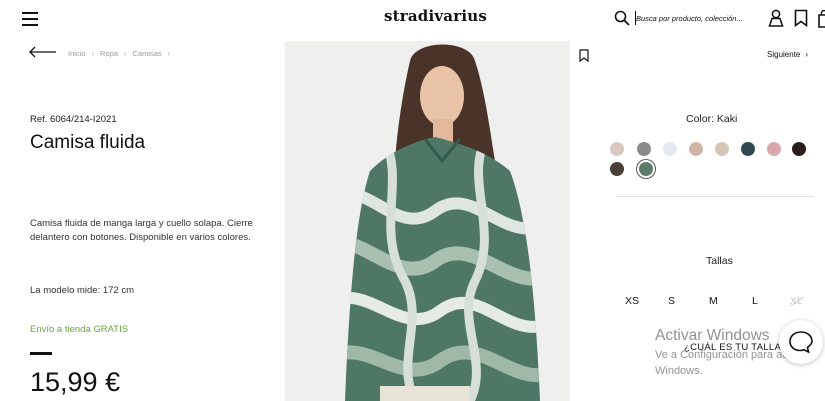 This screenshot has width=825, height=401. I want to click on search-icon, so click(622, 18).